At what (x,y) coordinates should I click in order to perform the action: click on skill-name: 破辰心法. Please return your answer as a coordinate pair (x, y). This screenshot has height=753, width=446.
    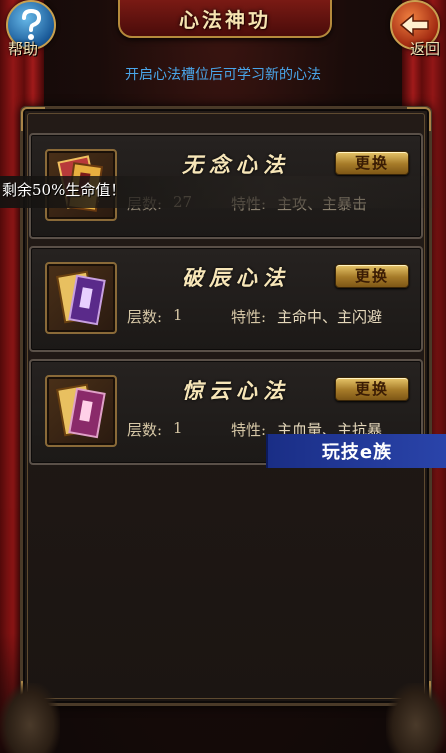
    Looking at the image, I should click on (236, 277).